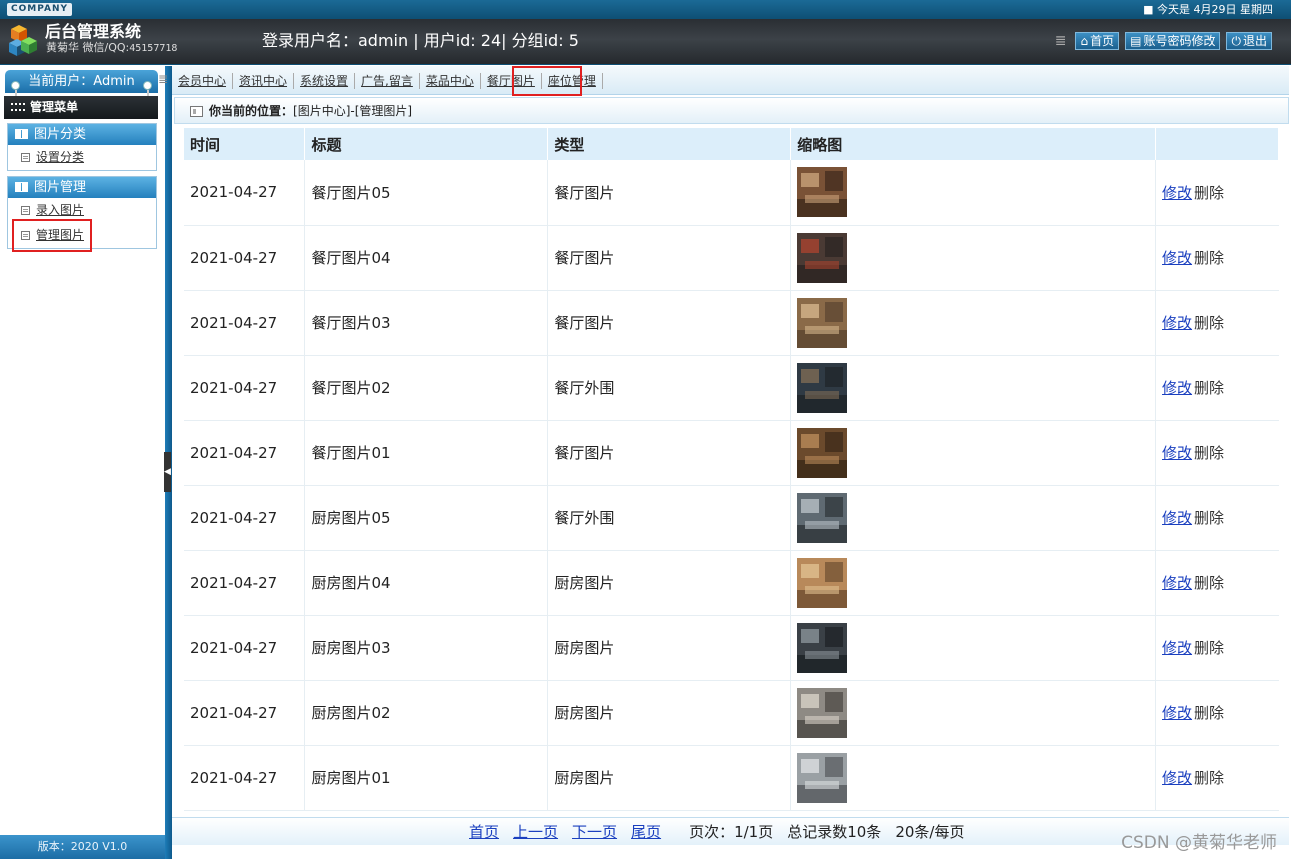  What do you see at coordinates (264, 81) in the screenshot?
I see `tab-news-center: 资讯中心` at bounding box center [264, 81].